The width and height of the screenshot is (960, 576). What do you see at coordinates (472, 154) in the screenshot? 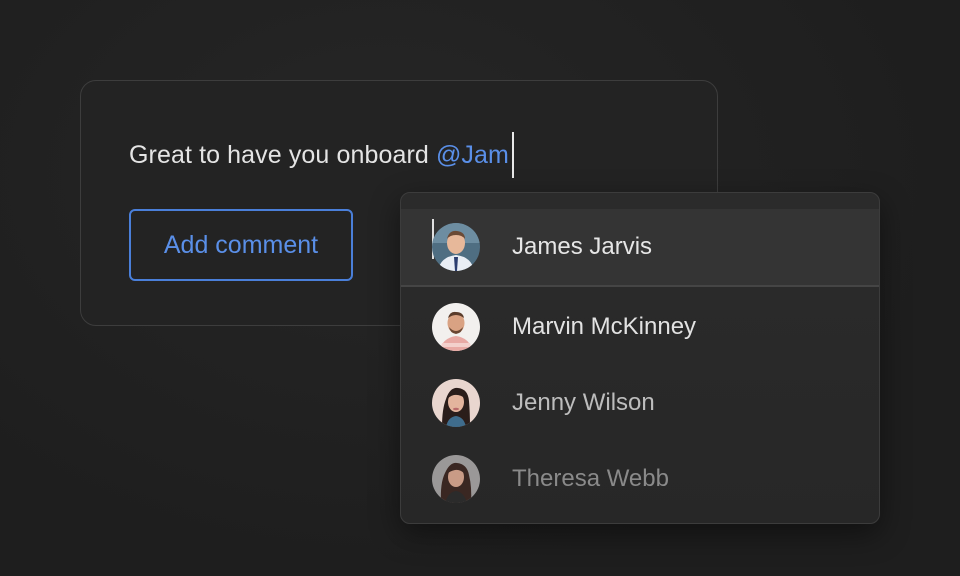
I see `mention-token: @Jam` at bounding box center [472, 154].